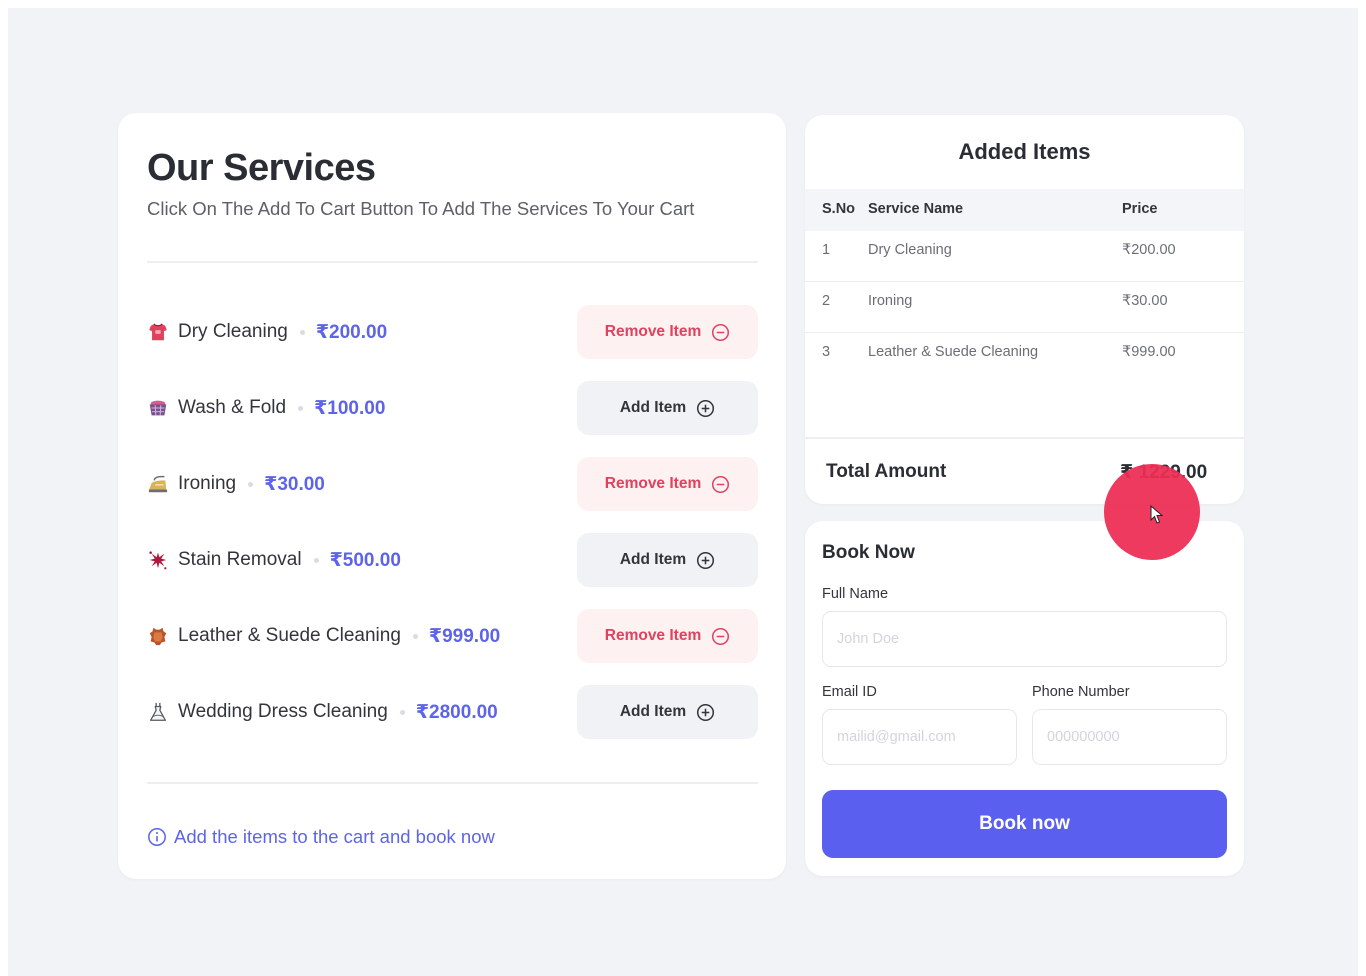 This screenshot has width=1366, height=976. I want to click on services-title: Our Services, so click(261, 168).